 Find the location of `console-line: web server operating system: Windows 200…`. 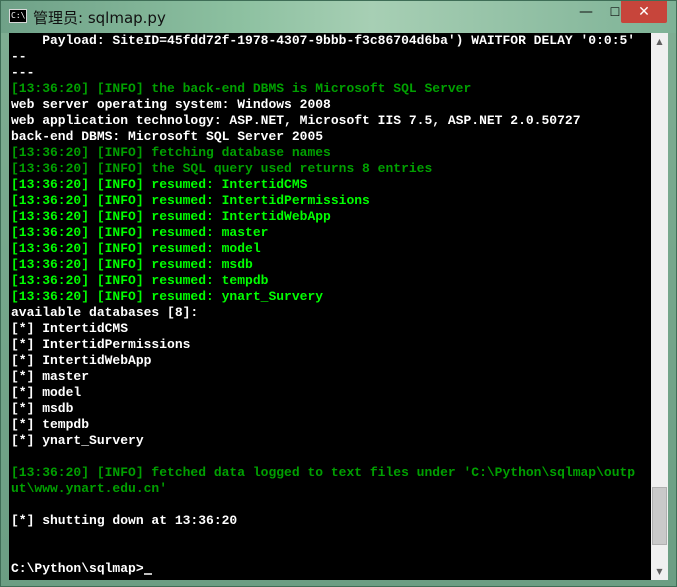

console-line: web server operating system: Windows 200… is located at coordinates (171, 104).